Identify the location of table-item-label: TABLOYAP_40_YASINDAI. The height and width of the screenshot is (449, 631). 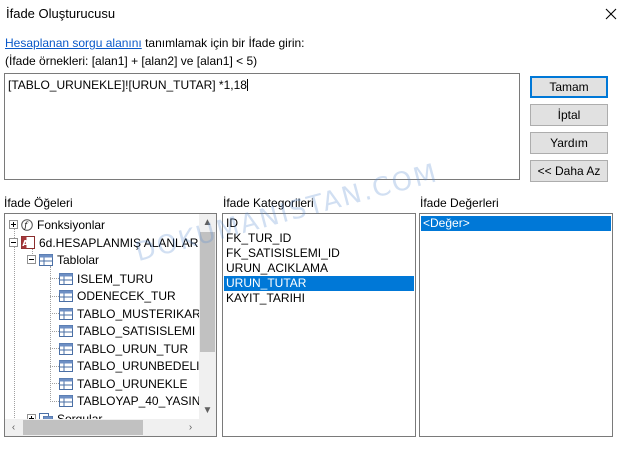
(147, 400).